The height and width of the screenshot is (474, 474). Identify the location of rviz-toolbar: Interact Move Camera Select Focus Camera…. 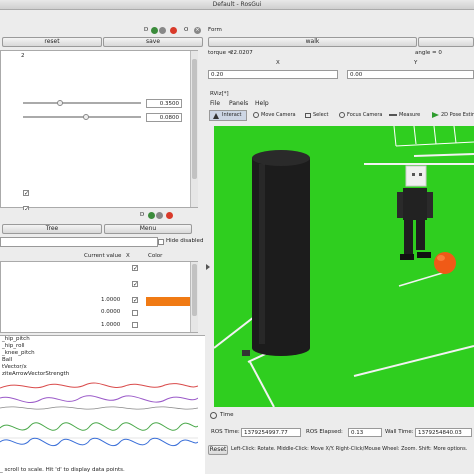
(339, 115).